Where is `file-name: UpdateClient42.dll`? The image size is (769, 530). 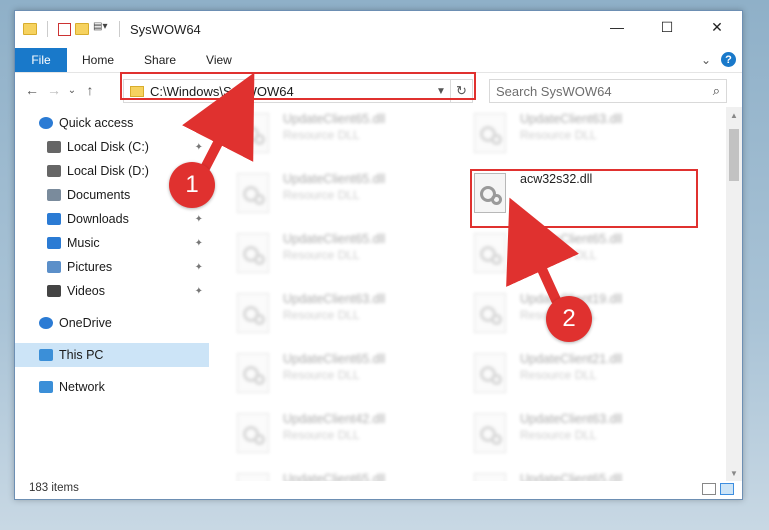
file-name: UpdateClient42.dll is located at coordinates (334, 419).